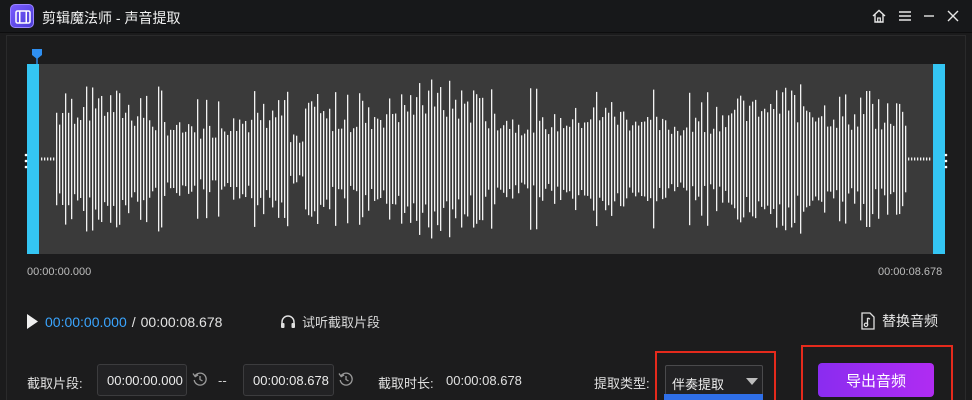  I want to click on app-logo-icon, so click(22, 16).